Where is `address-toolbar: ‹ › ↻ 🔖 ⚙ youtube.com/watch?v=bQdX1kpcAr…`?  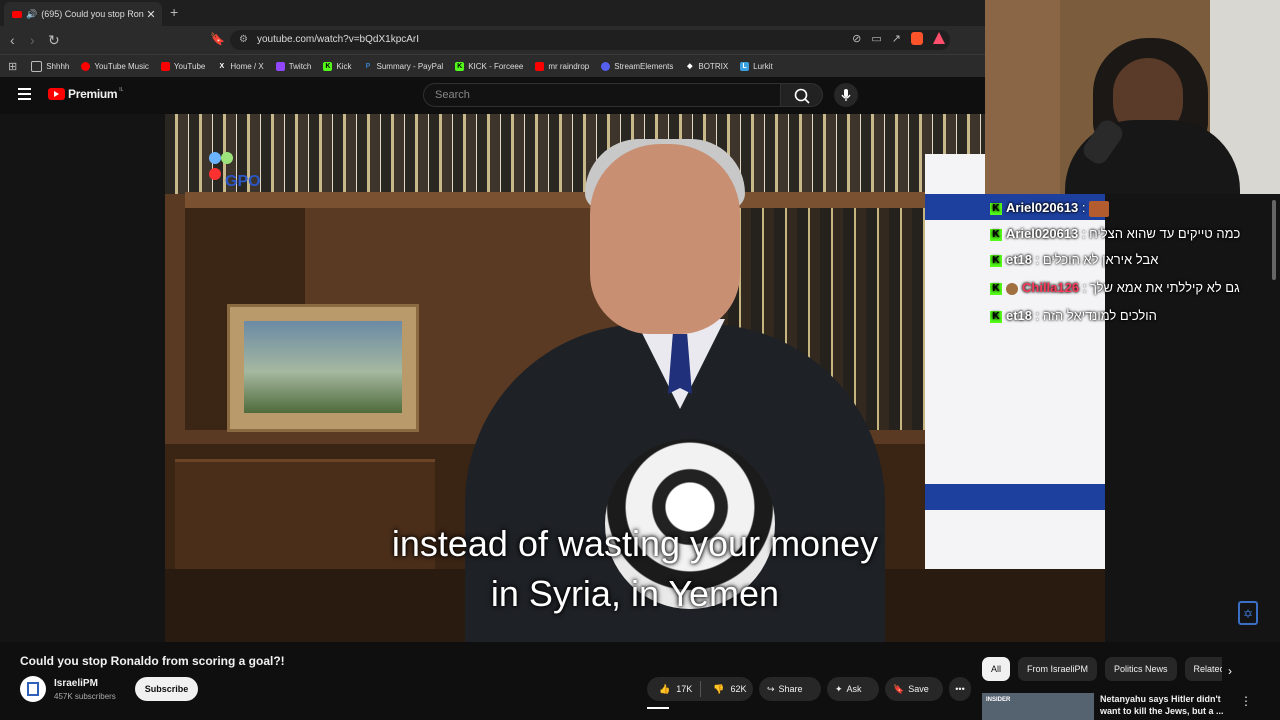 address-toolbar: ‹ › ↻ 🔖 ⚙ youtube.com/watch?v=bQdX1kpcAr… is located at coordinates (492, 40).